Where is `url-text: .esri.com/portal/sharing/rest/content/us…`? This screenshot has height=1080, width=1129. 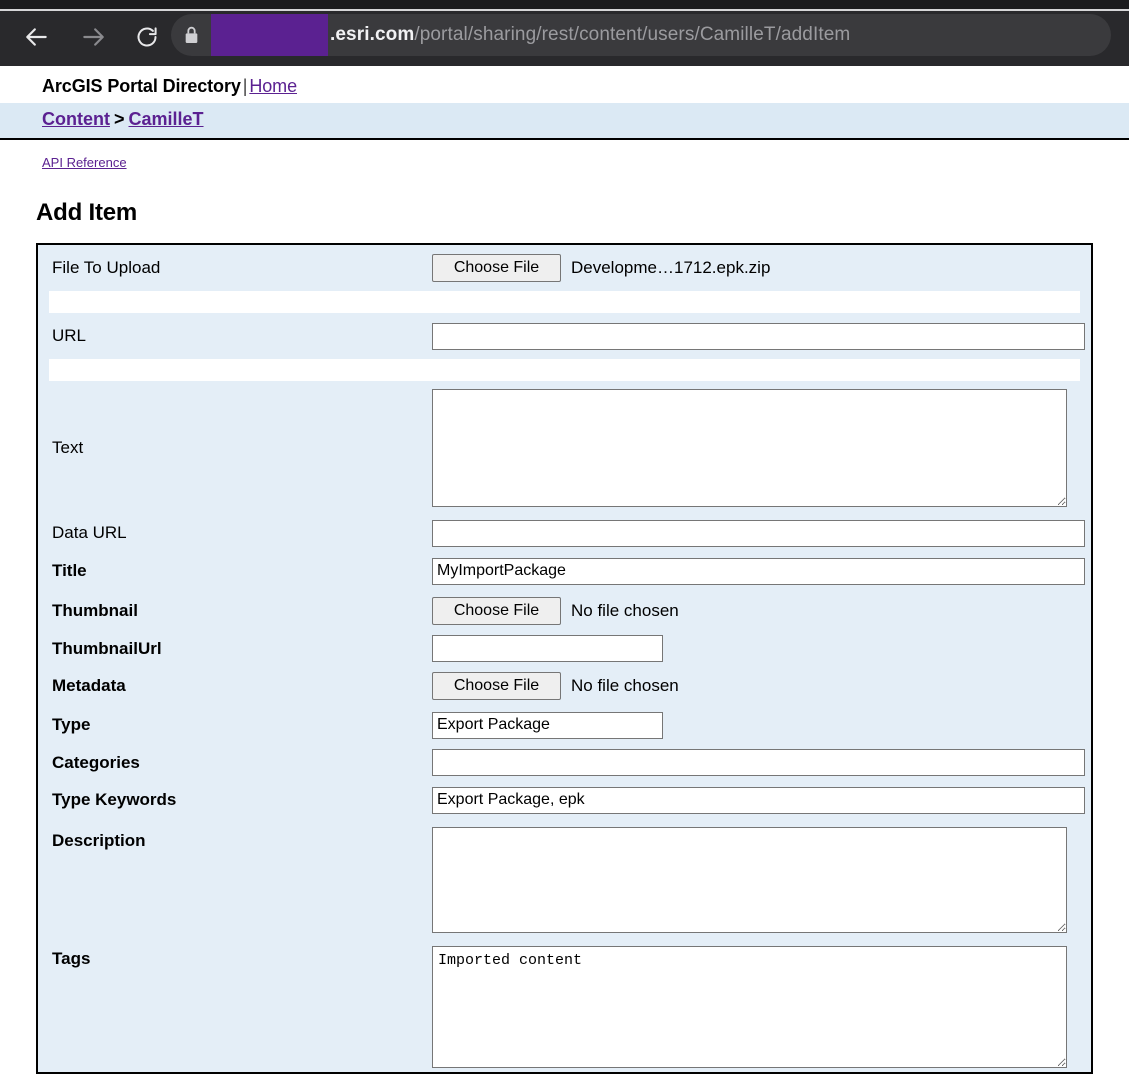 url-text: .esri.com/portal/sharing/rest/content/us… is located at coordinates (589, 35).